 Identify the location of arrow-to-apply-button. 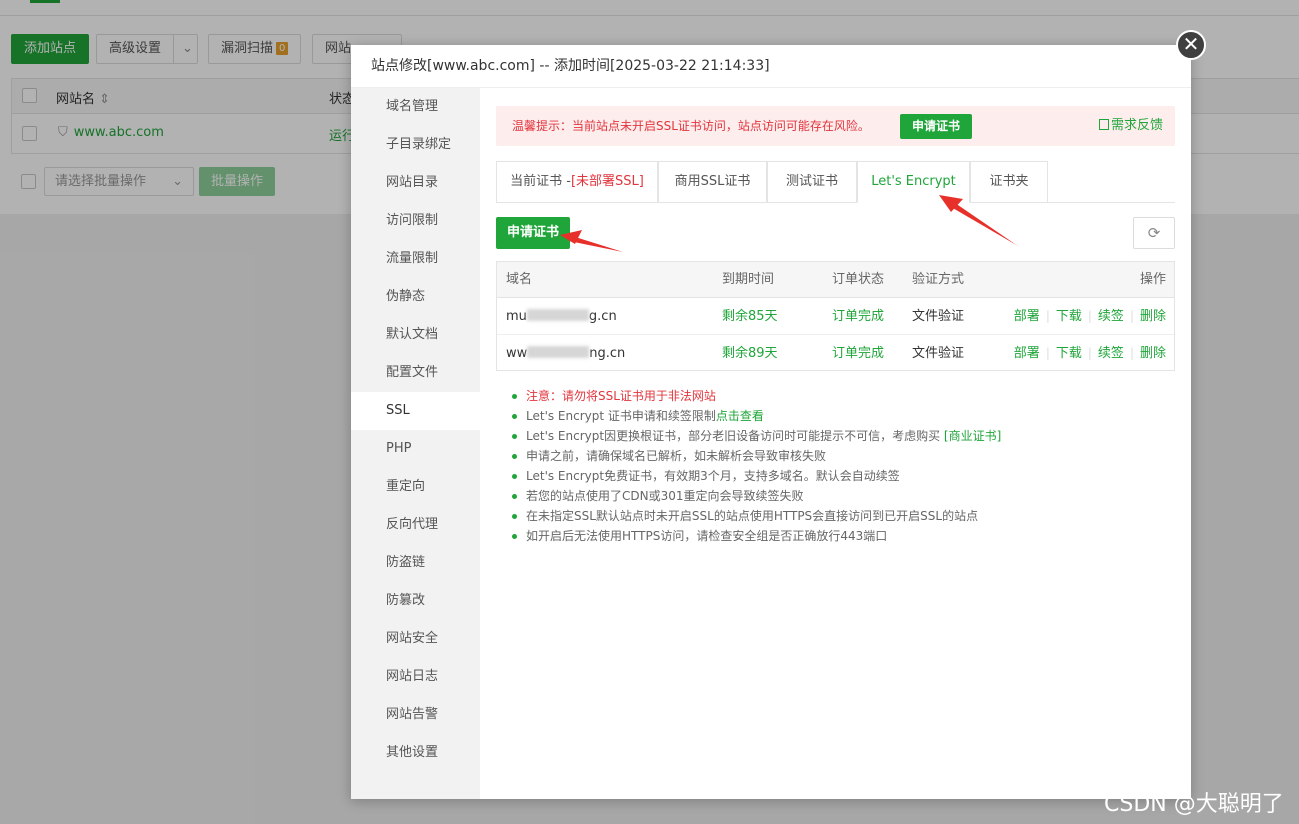
(591, 241).